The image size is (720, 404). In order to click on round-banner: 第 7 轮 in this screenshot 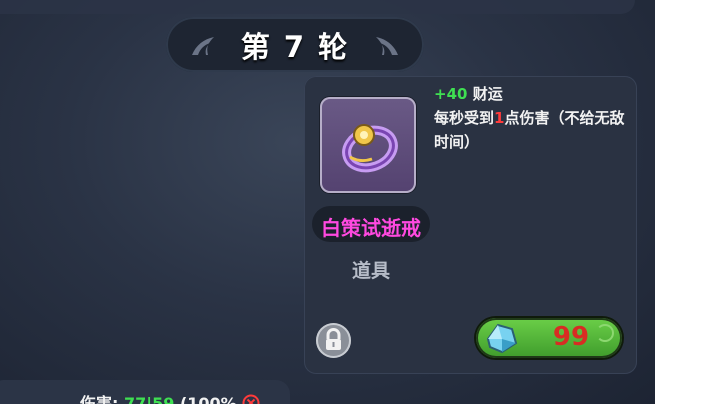, I will do `click(295, 44)`.